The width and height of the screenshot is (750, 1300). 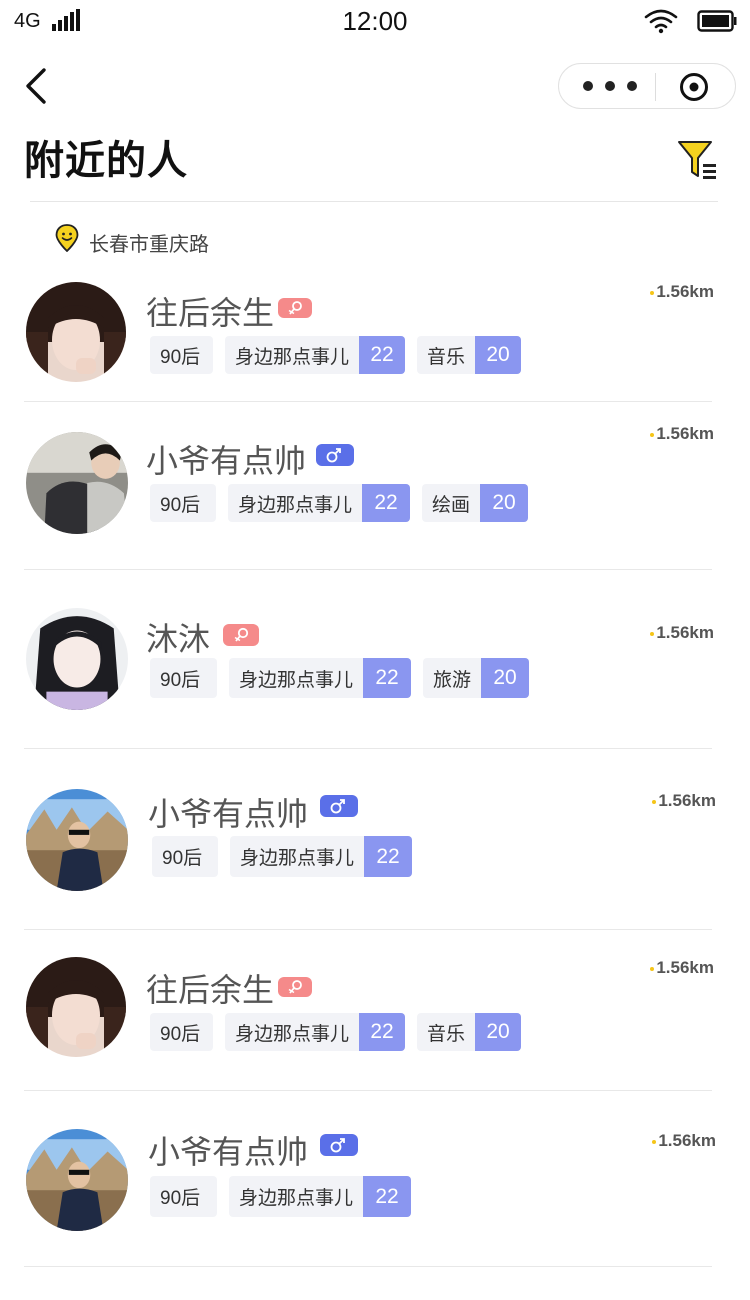 I want to click on filter-icon, so click(x=697, y=160).